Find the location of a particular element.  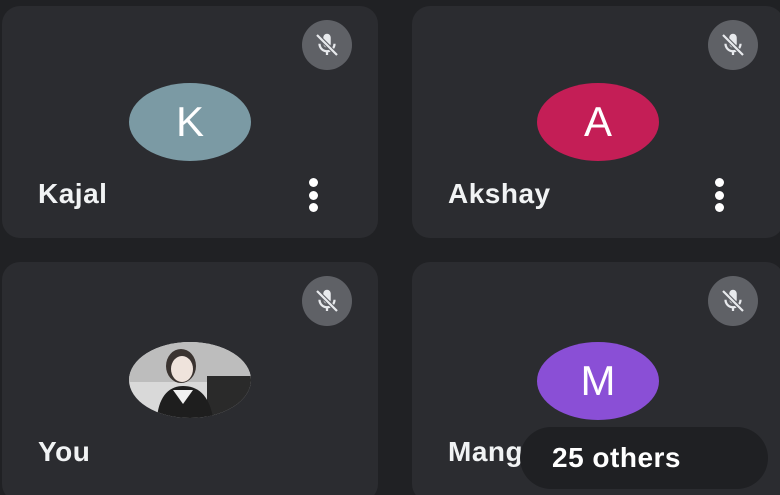

participant-name: You is located at coordinates (64, 451).